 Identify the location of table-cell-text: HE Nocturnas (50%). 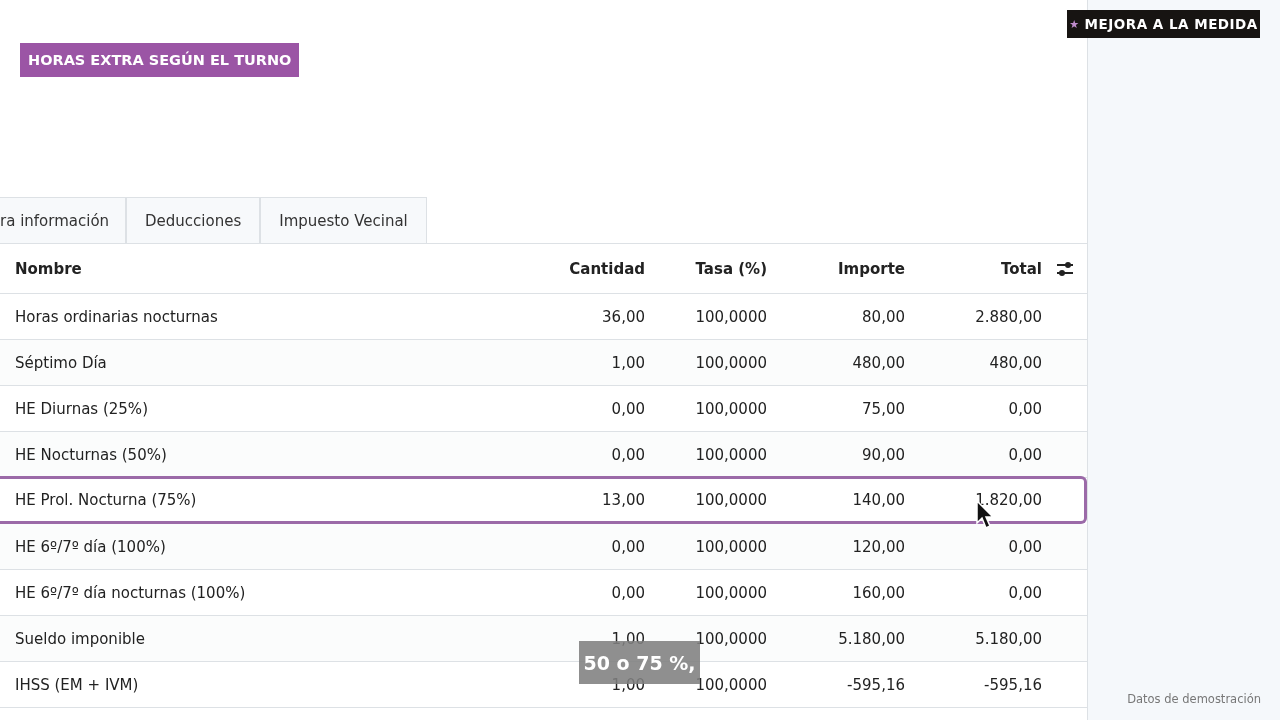
(91, 454).